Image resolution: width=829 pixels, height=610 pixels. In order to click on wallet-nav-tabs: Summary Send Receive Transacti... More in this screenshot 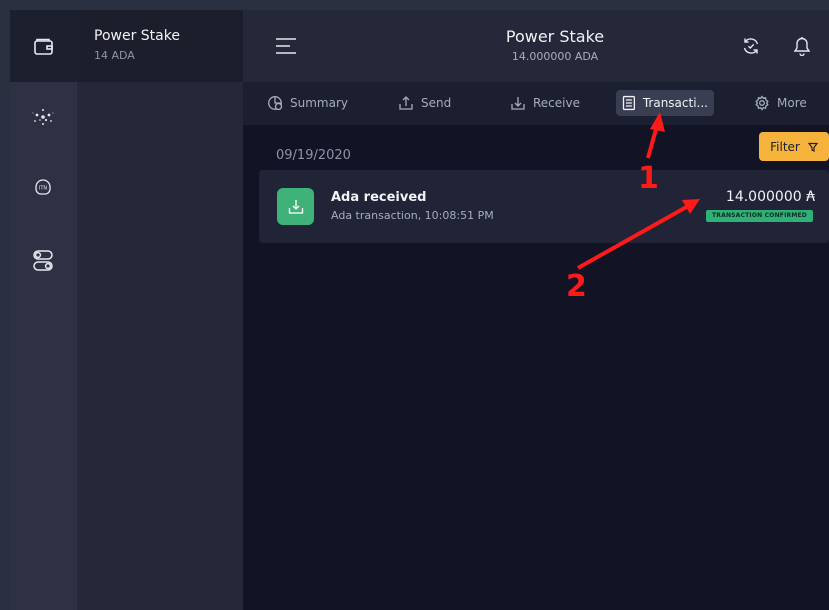, I will do `click(536, 103)`.